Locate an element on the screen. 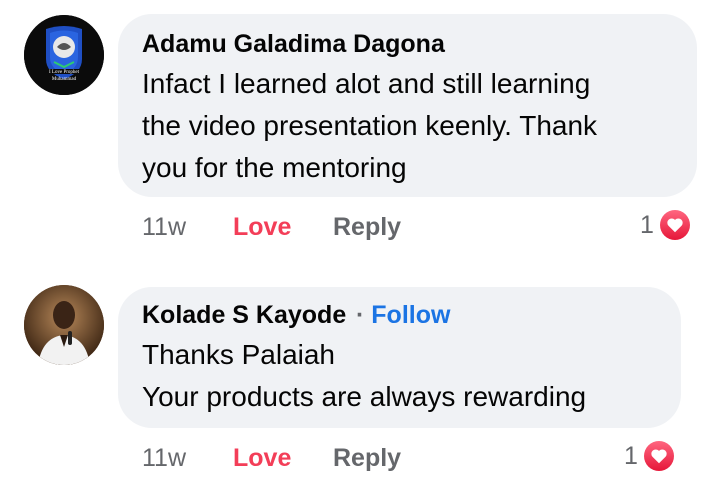  avatar: I Love Prophet Muhammad is located at coordinates (64, 55).